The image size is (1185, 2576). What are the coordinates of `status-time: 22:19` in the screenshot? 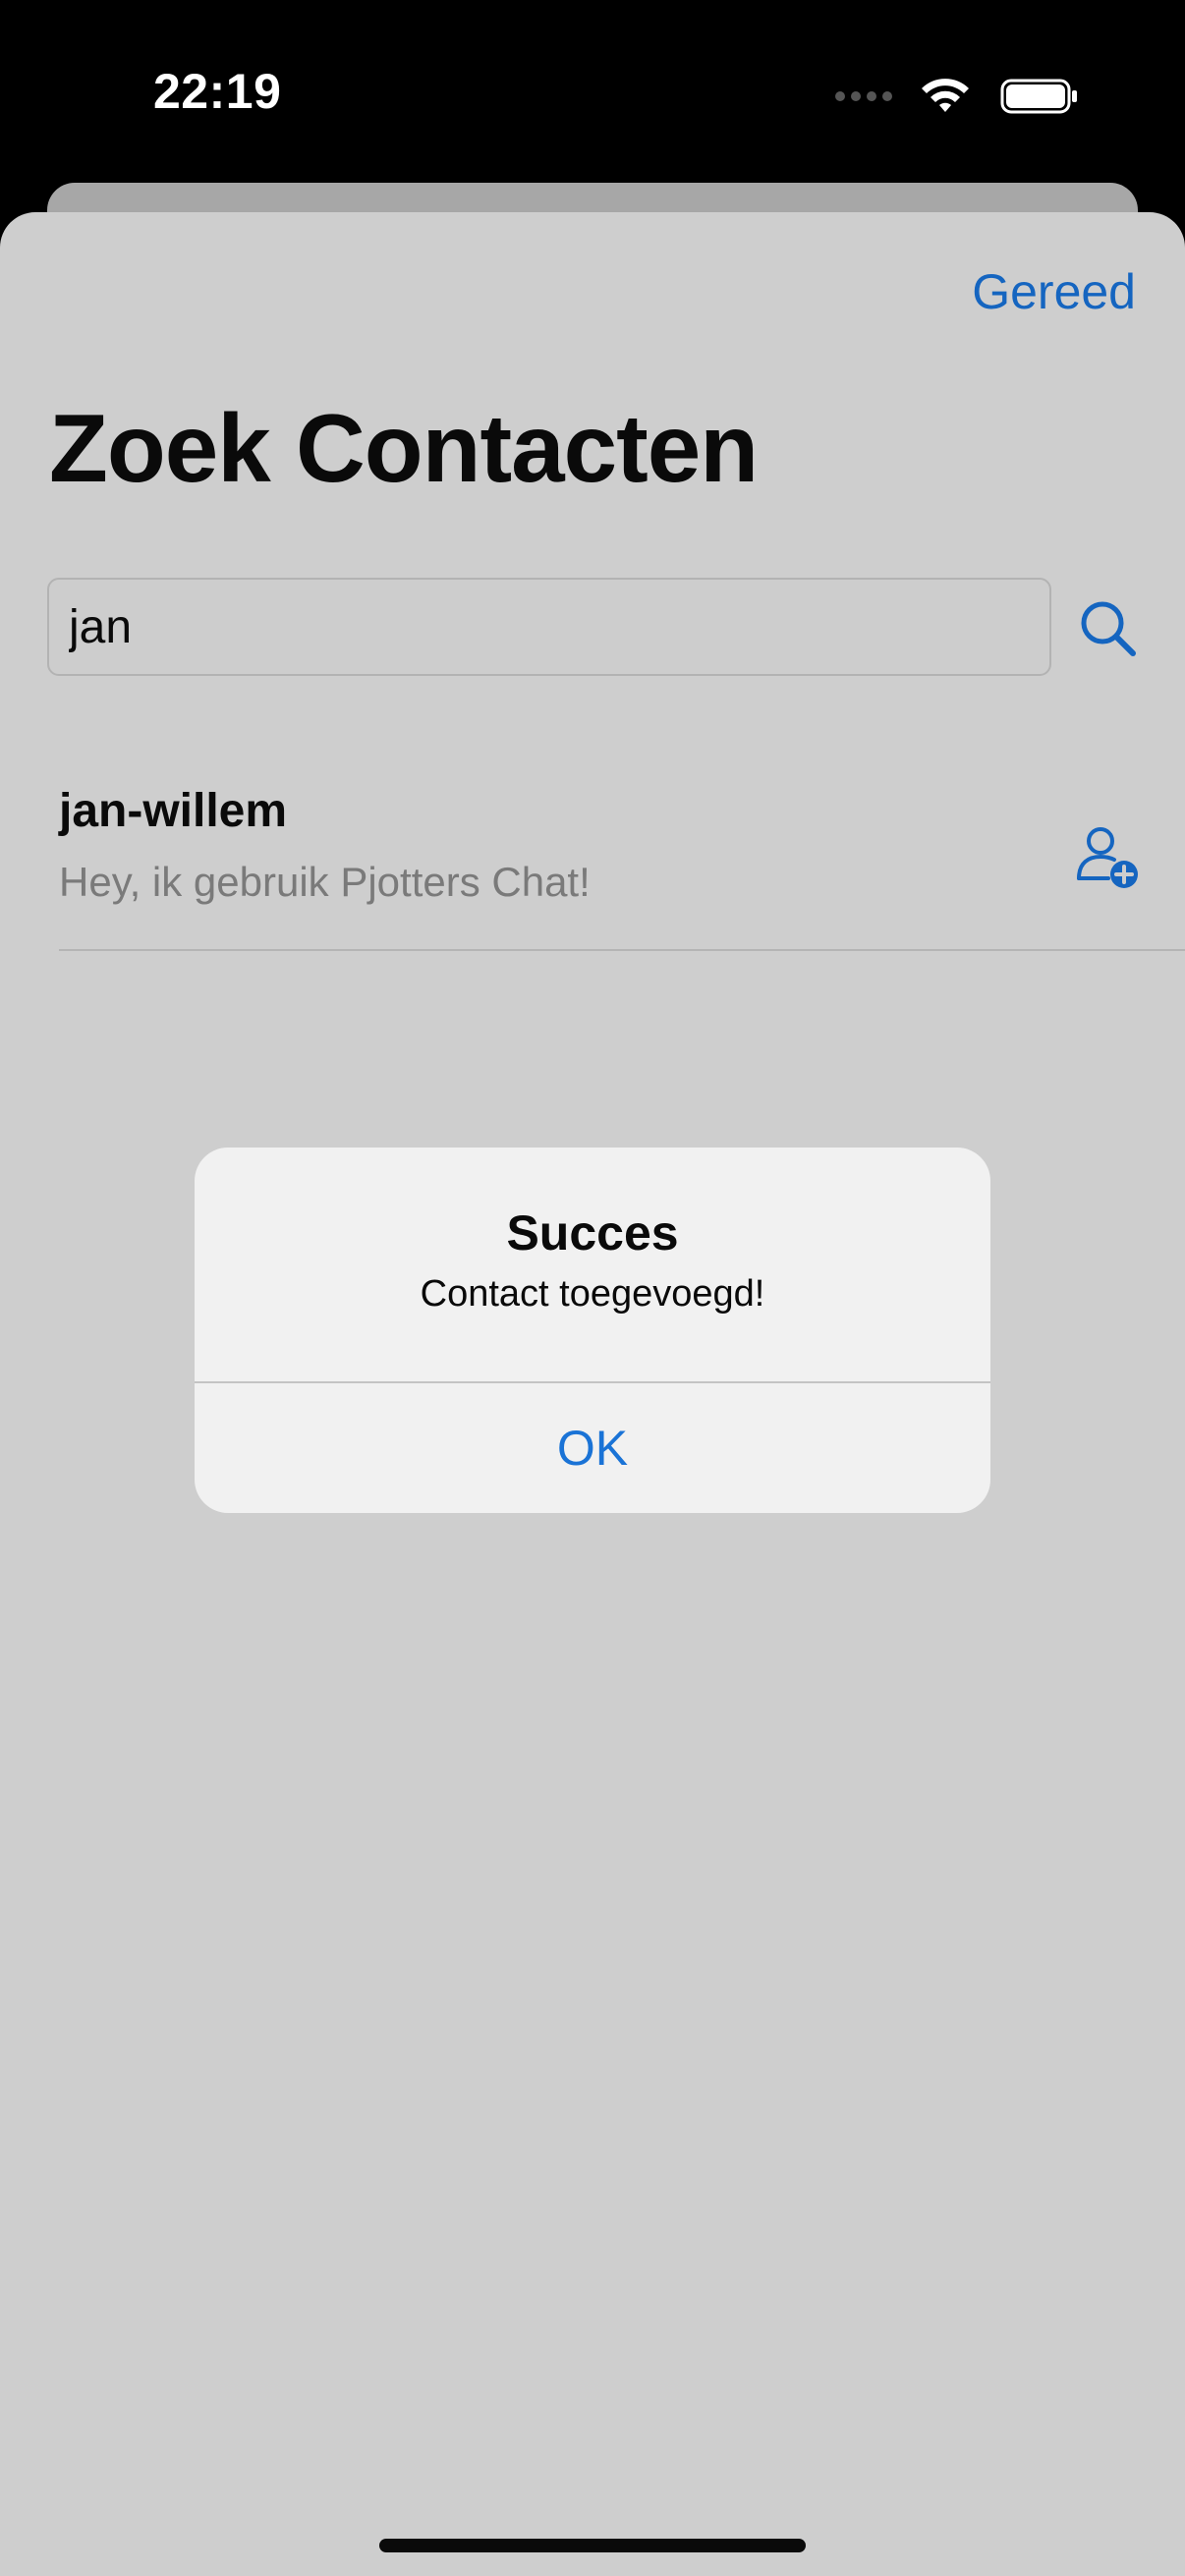 It's located at (217, 91).